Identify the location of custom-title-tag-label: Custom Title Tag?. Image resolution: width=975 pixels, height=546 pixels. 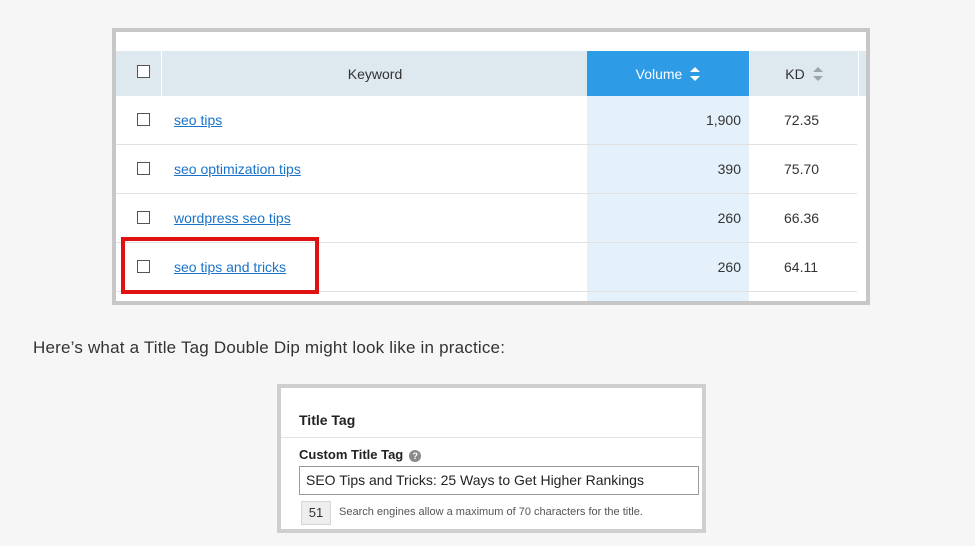
(360, 454).